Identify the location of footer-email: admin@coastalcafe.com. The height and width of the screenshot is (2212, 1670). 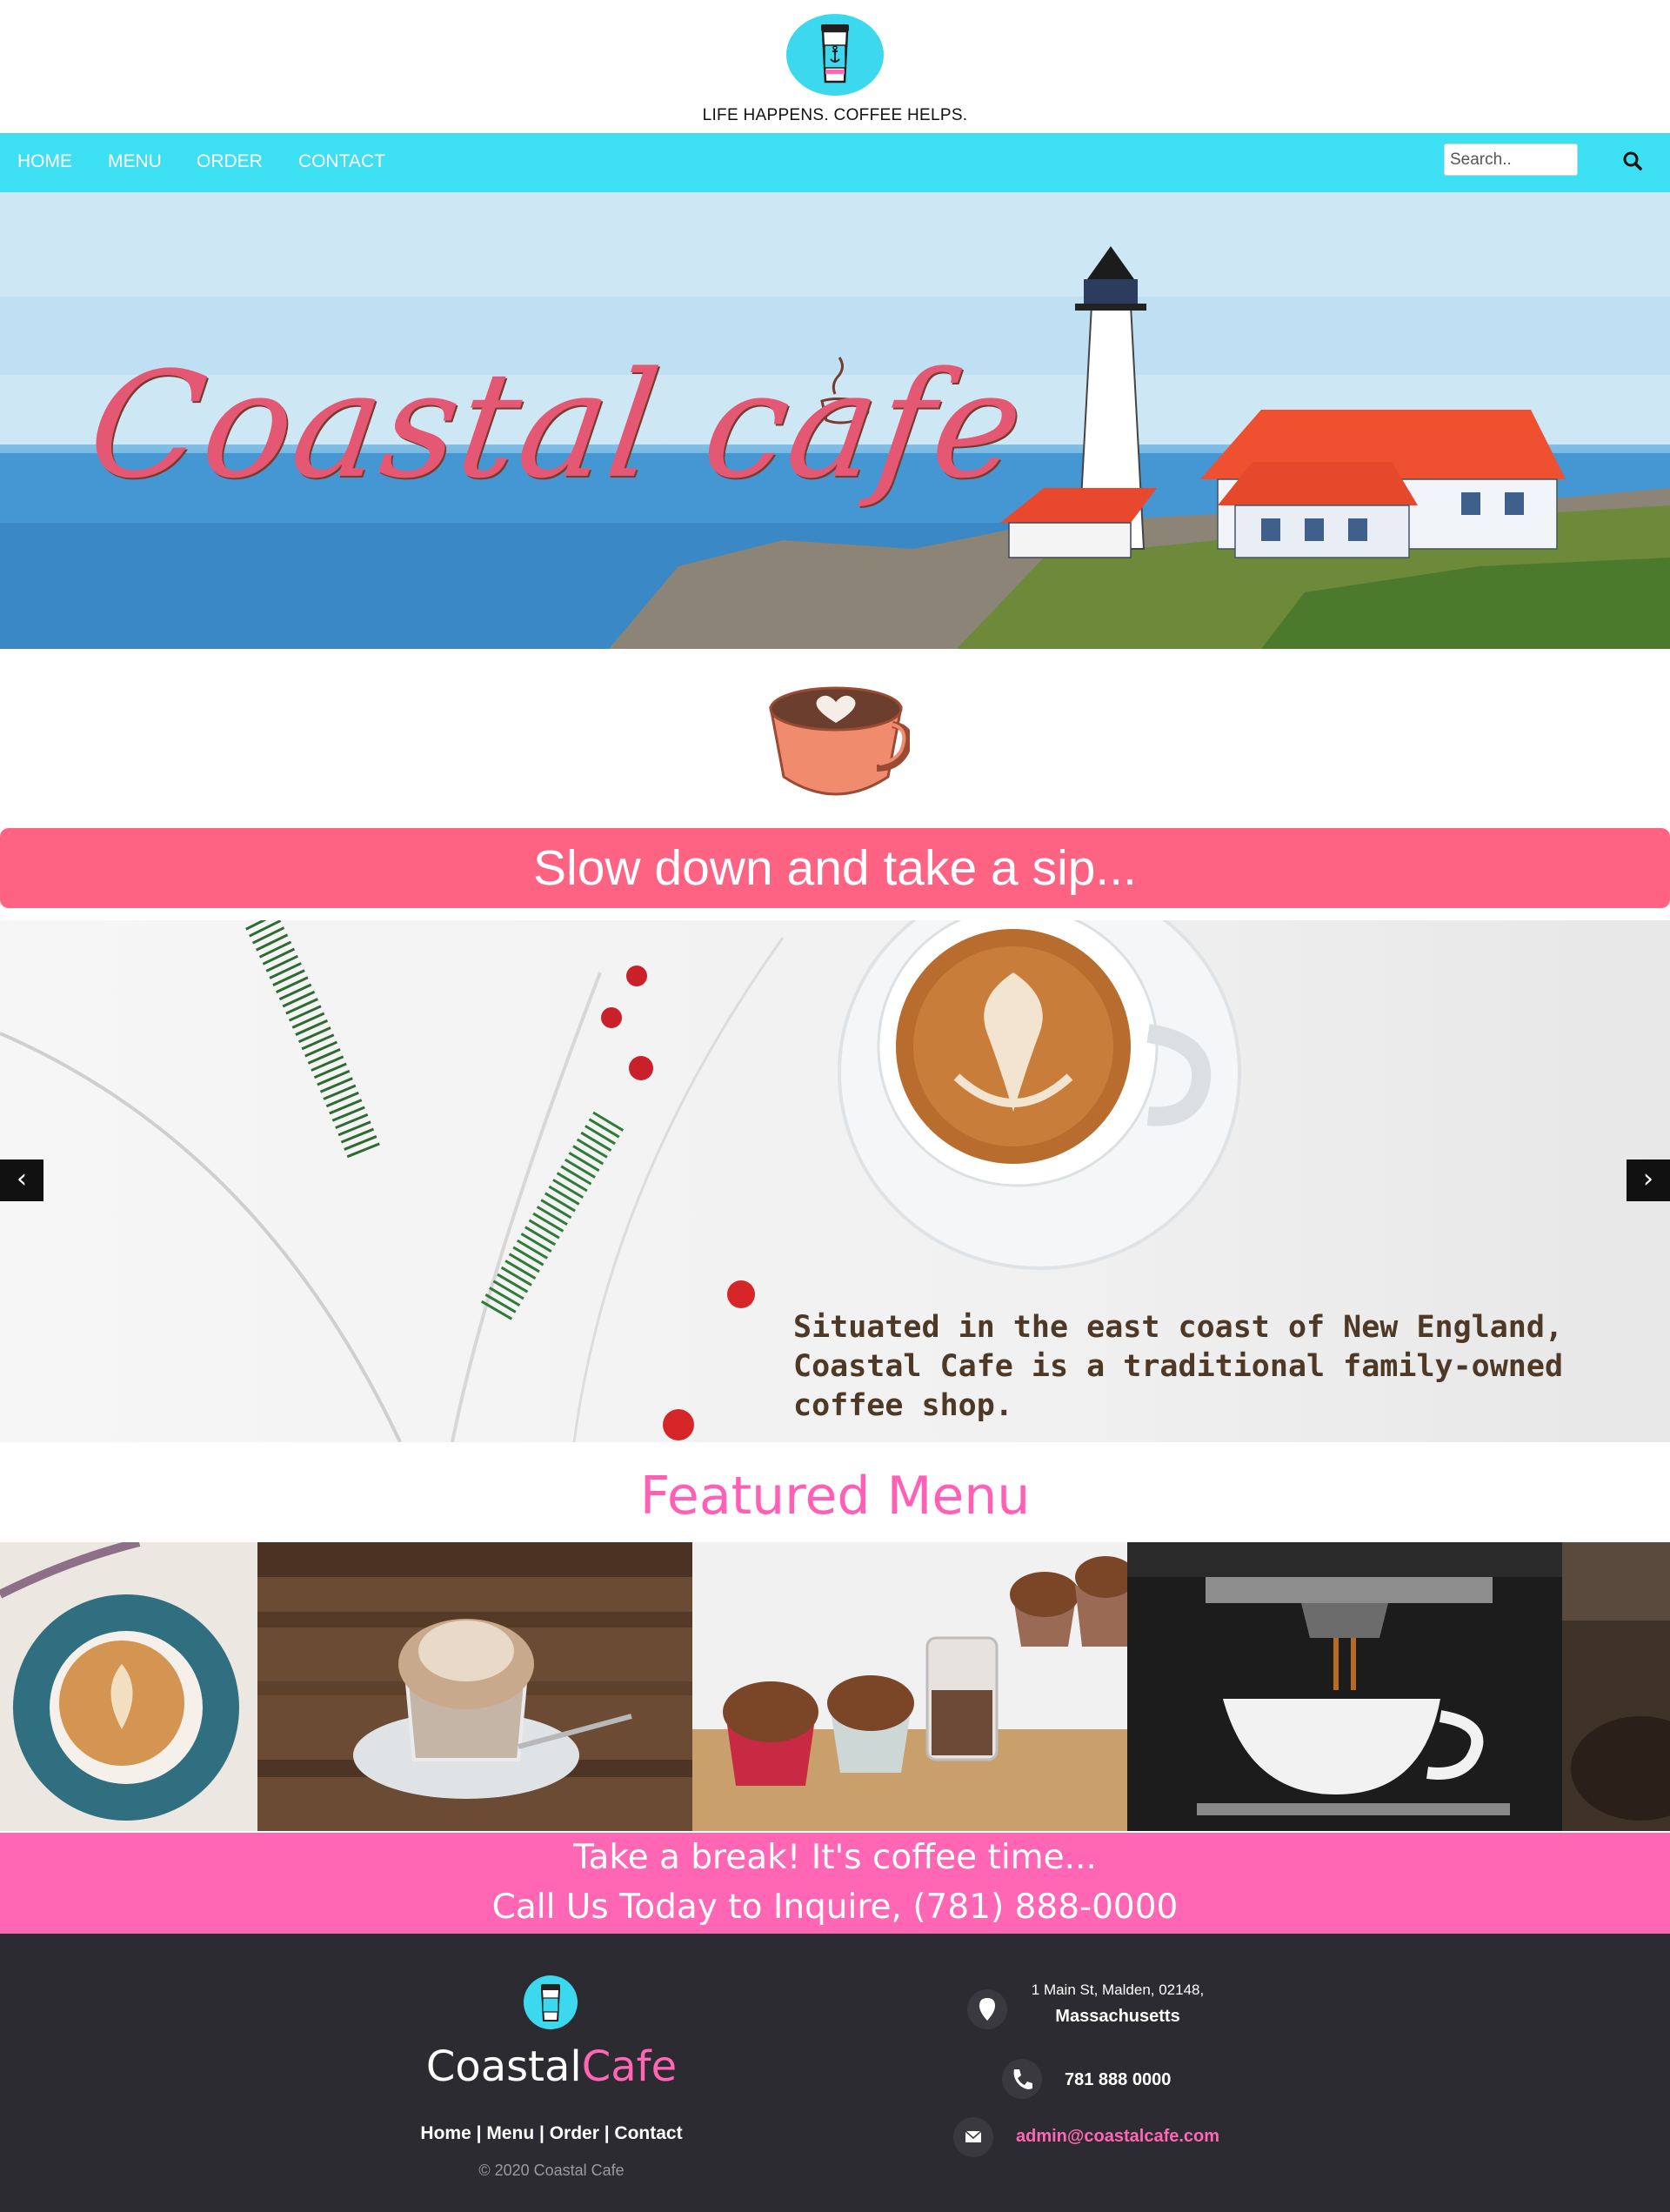
(1117, 2137).